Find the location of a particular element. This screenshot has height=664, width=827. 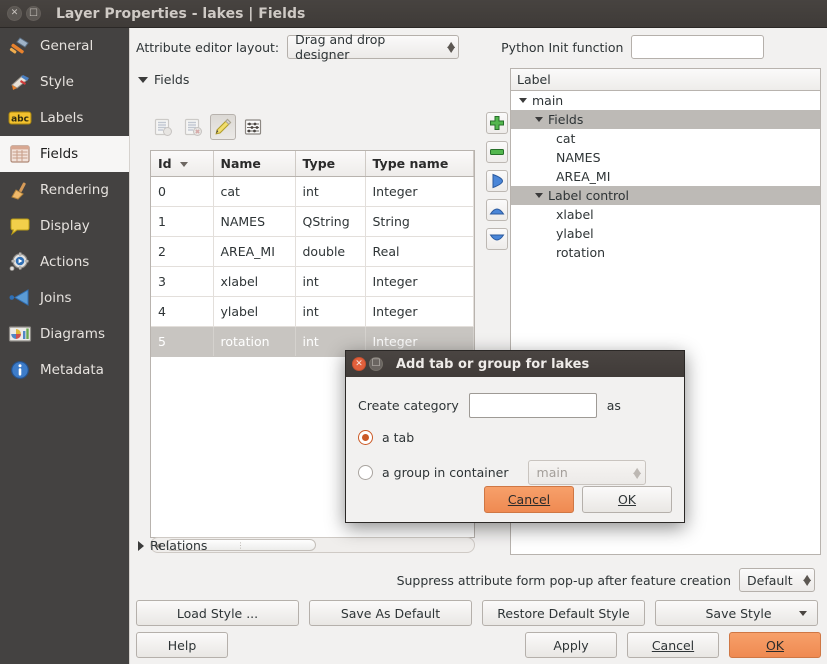

column-header-type-name: Type name is located at coordinates (419, 164).